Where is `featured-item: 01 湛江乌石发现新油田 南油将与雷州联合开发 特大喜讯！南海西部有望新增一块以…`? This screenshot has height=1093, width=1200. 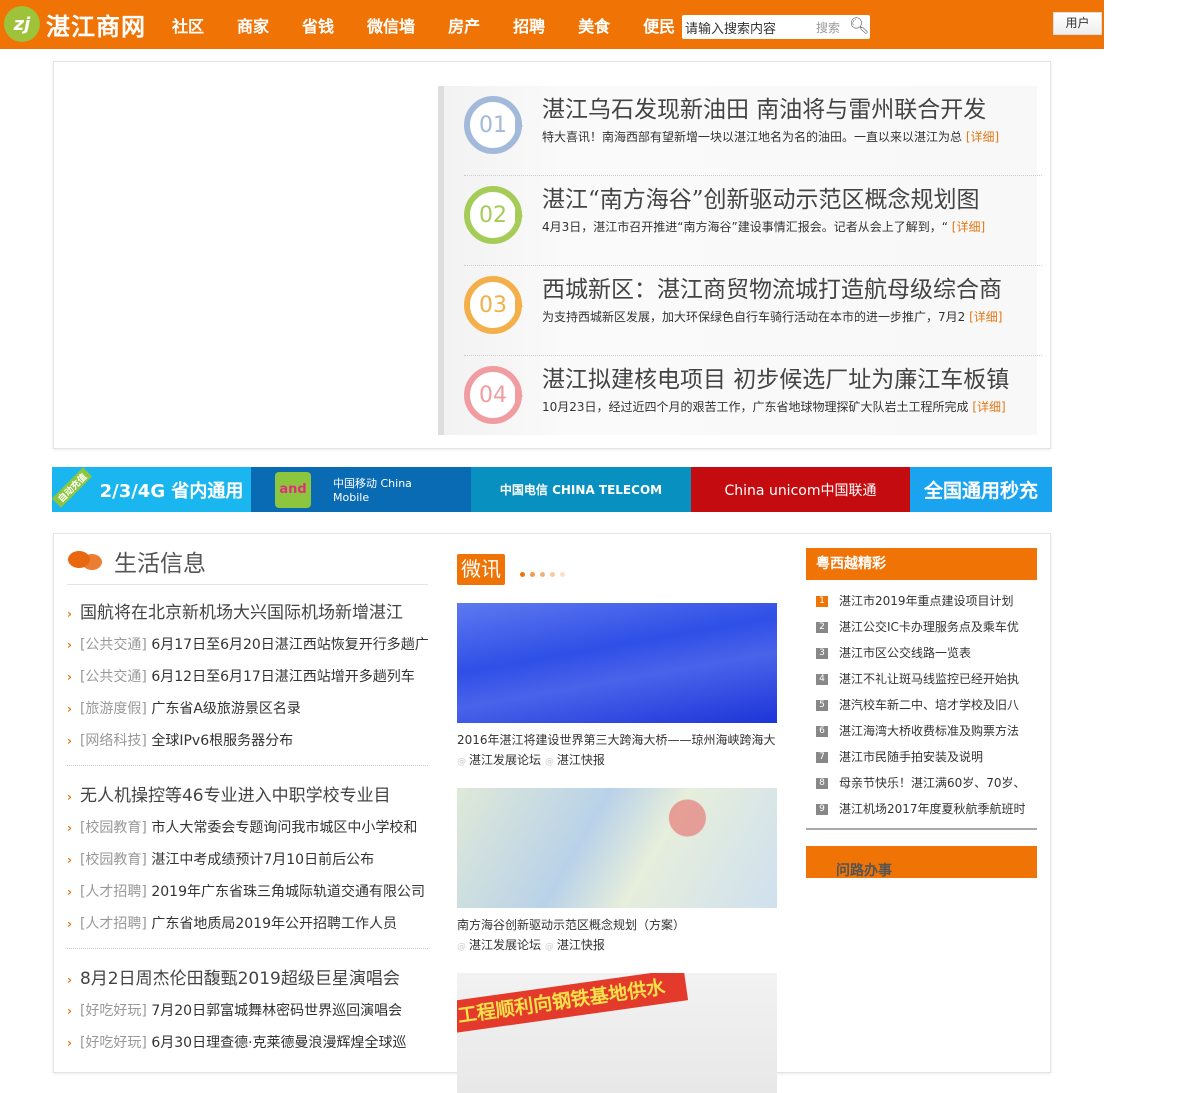
featured-item: 01 湛江乌石发现新油田 南油将与雷州联合开发 特大喜讯！南海西部有望新增一块以… is located at coordinates (753, 131).